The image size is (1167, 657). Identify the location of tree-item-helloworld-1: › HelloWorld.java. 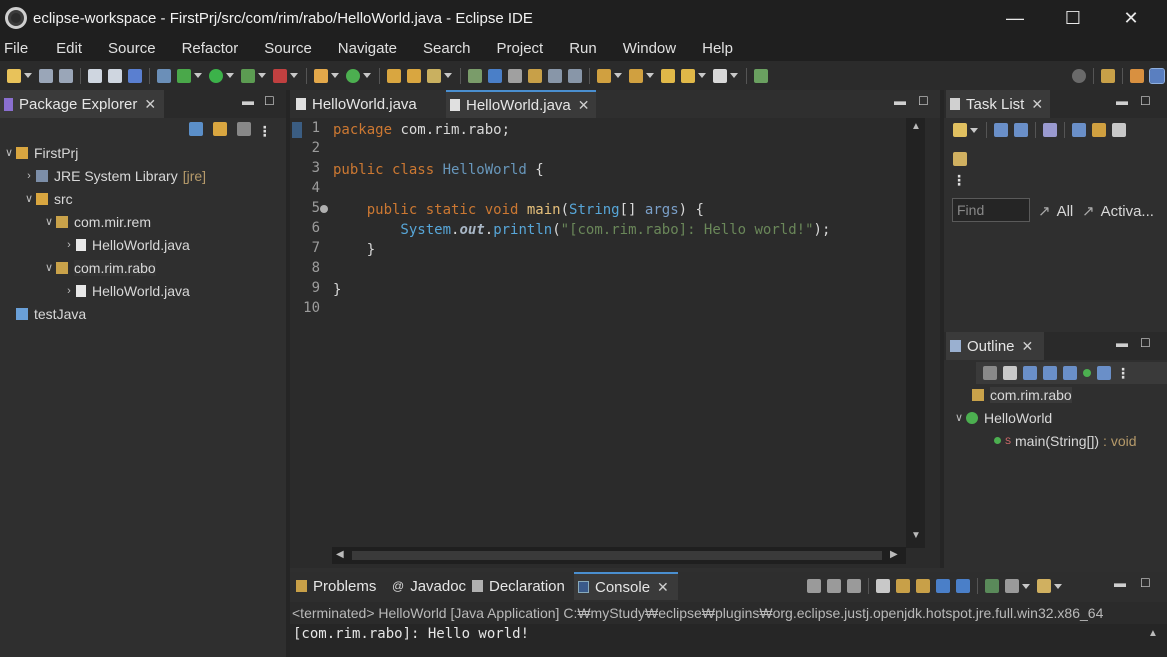
(126, 244).